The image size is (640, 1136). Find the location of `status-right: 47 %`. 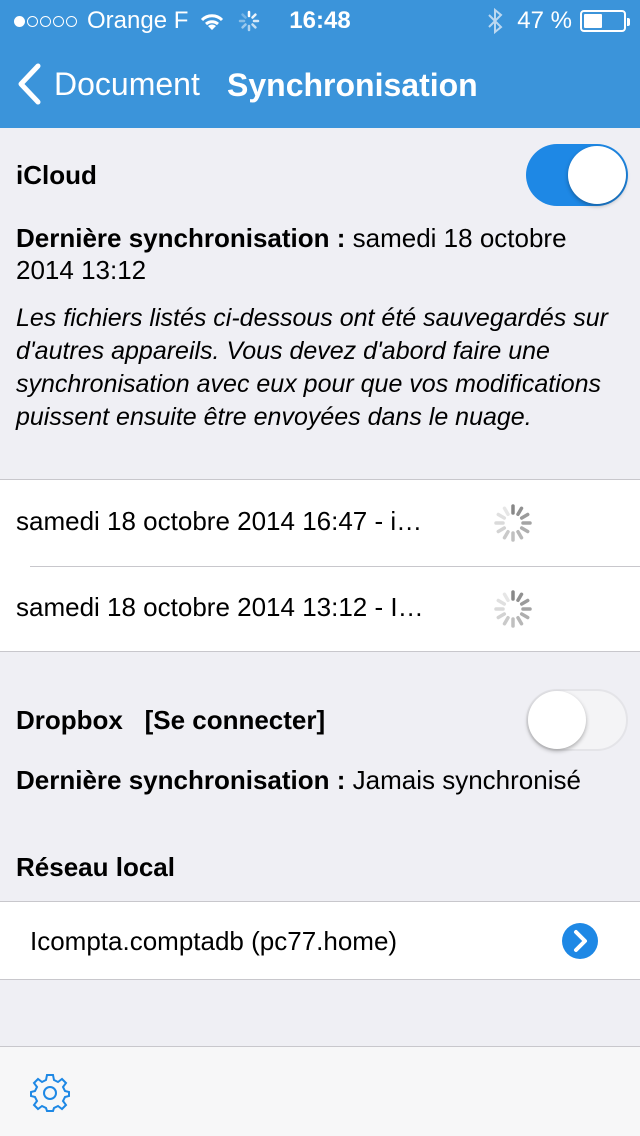

status-right: 47 % is located at coordinates (558, 21).